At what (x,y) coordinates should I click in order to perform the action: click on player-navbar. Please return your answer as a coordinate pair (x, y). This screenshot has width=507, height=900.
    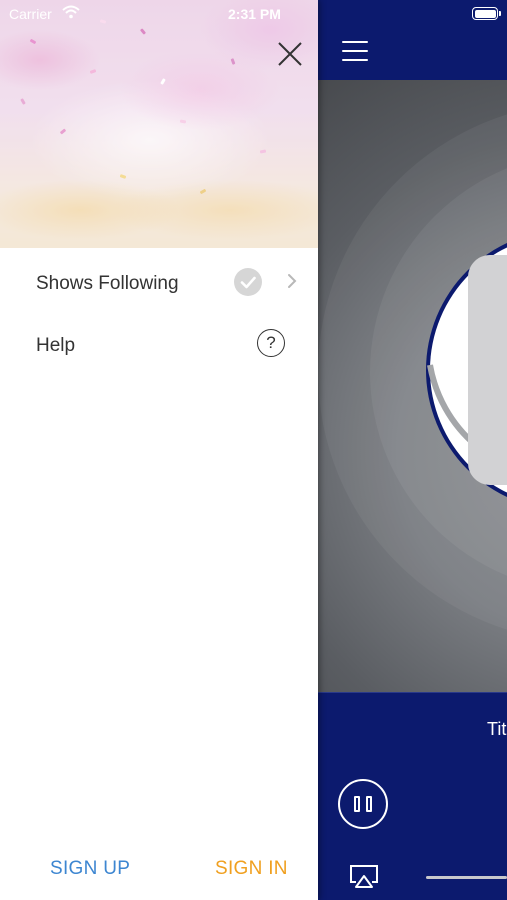
    Looking at the image, I should click on (412, 39).